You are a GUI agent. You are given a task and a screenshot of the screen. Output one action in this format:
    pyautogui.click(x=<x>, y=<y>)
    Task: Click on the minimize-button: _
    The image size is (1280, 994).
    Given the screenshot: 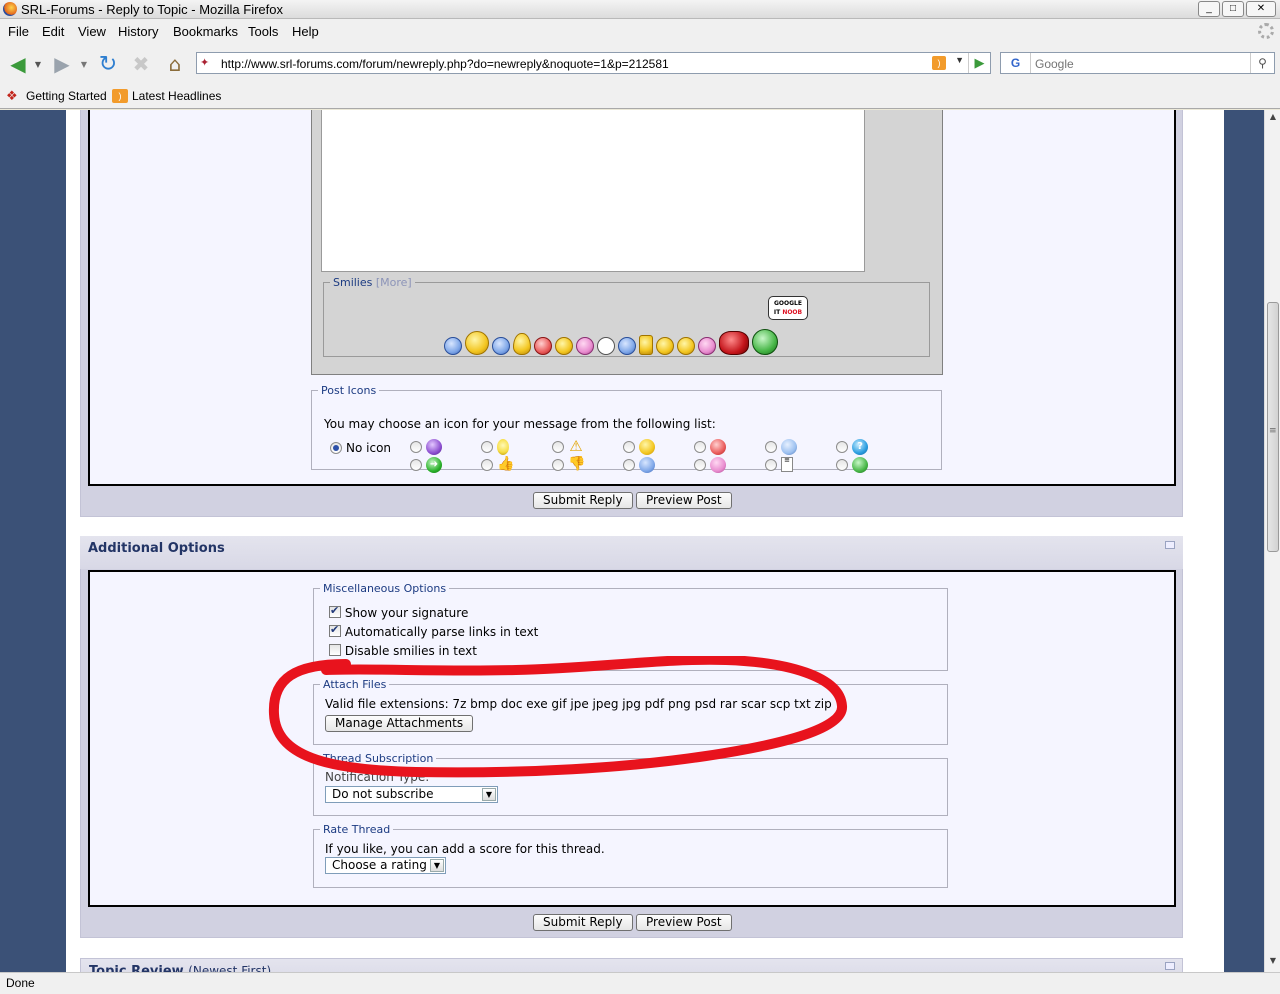 What is the action you would take?
    pyautogui.click(x=1209, y=9)
    